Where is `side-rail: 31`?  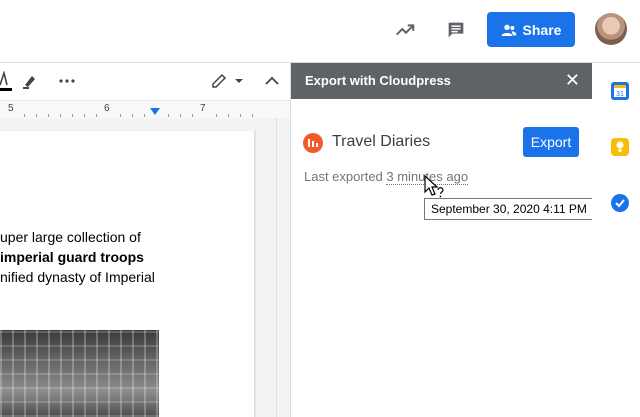 side-rail: 31 is located at coordinates (616, 240).